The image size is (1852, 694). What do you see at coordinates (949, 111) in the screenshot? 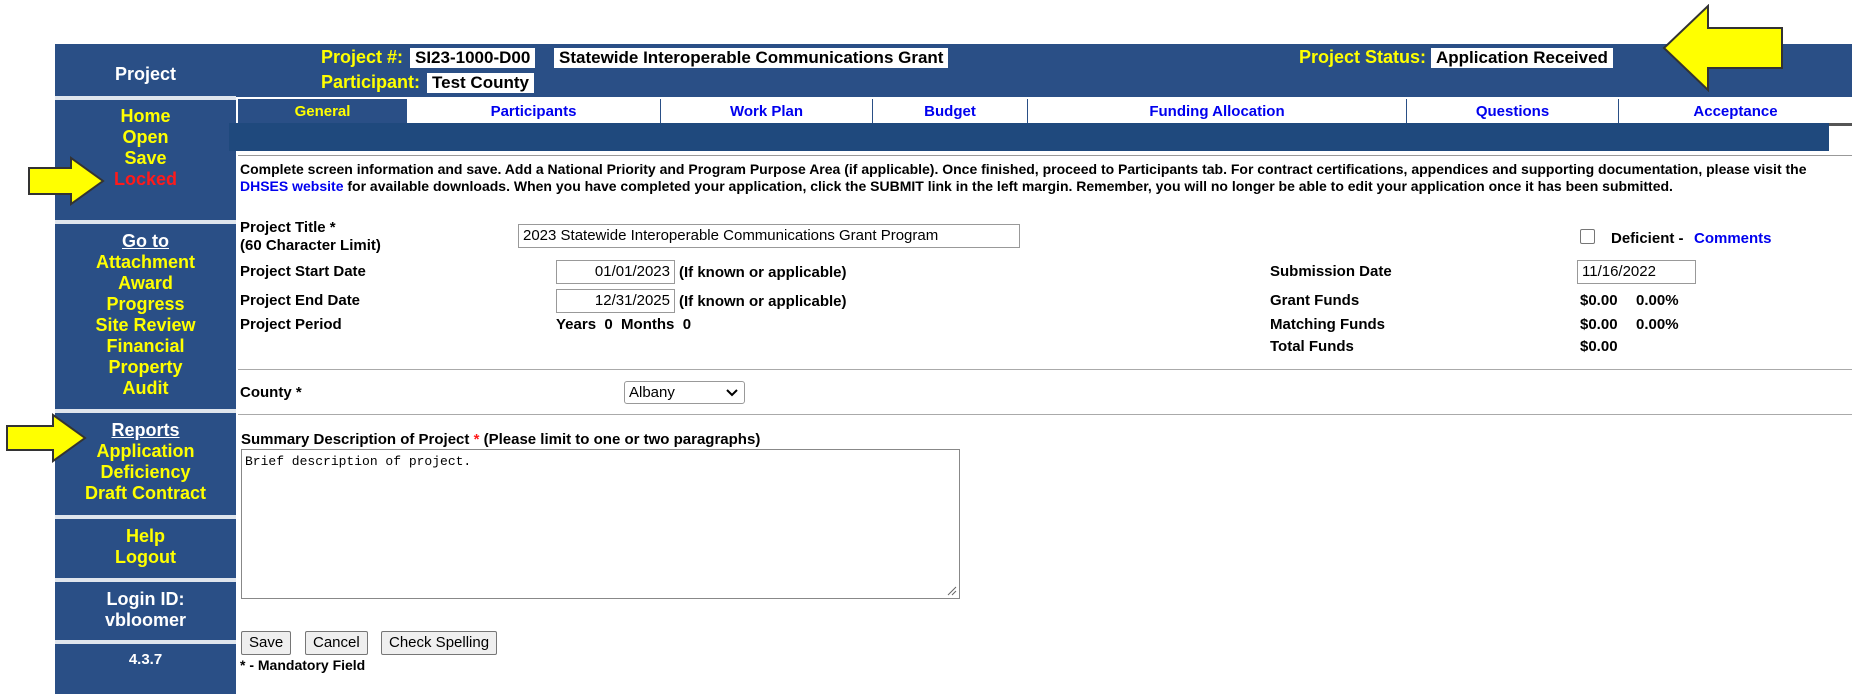
I see `tab-budget: Budget` at bounding box center [949, 111].